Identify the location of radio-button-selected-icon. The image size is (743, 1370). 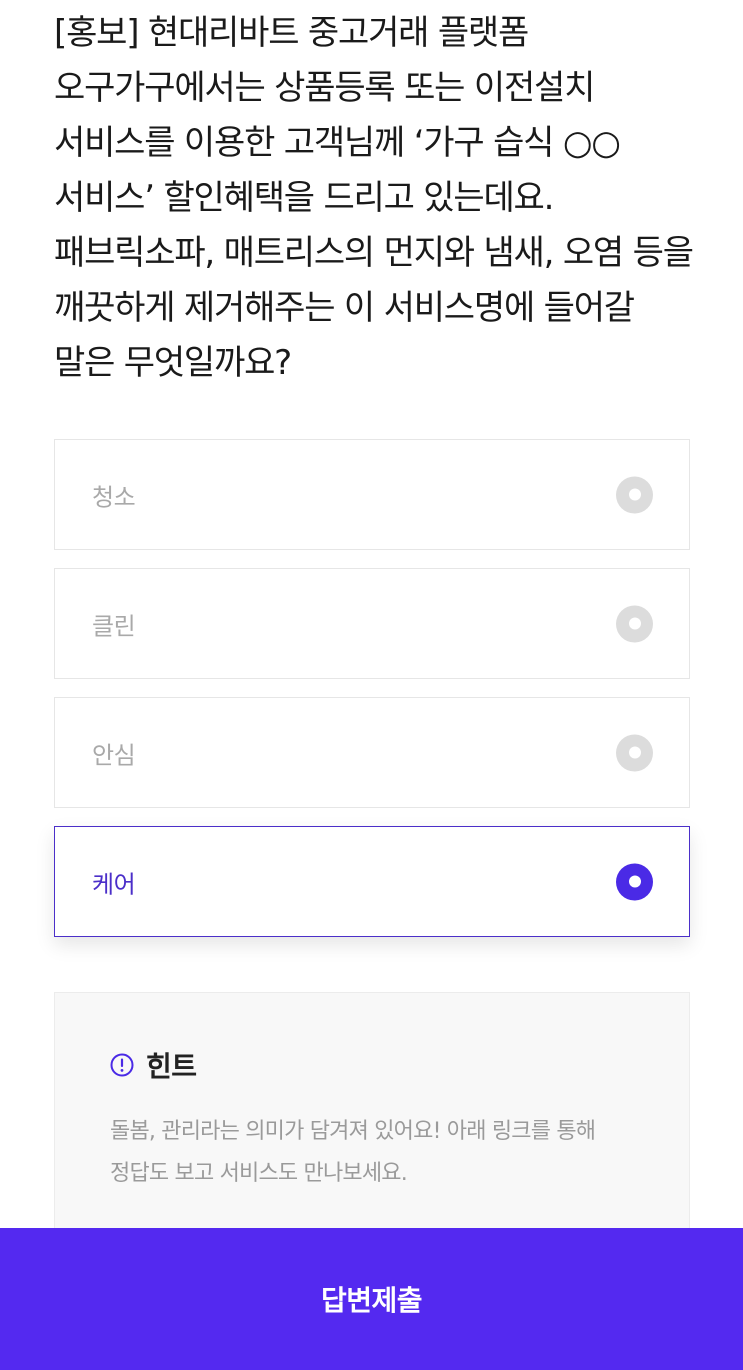
(634, 881).